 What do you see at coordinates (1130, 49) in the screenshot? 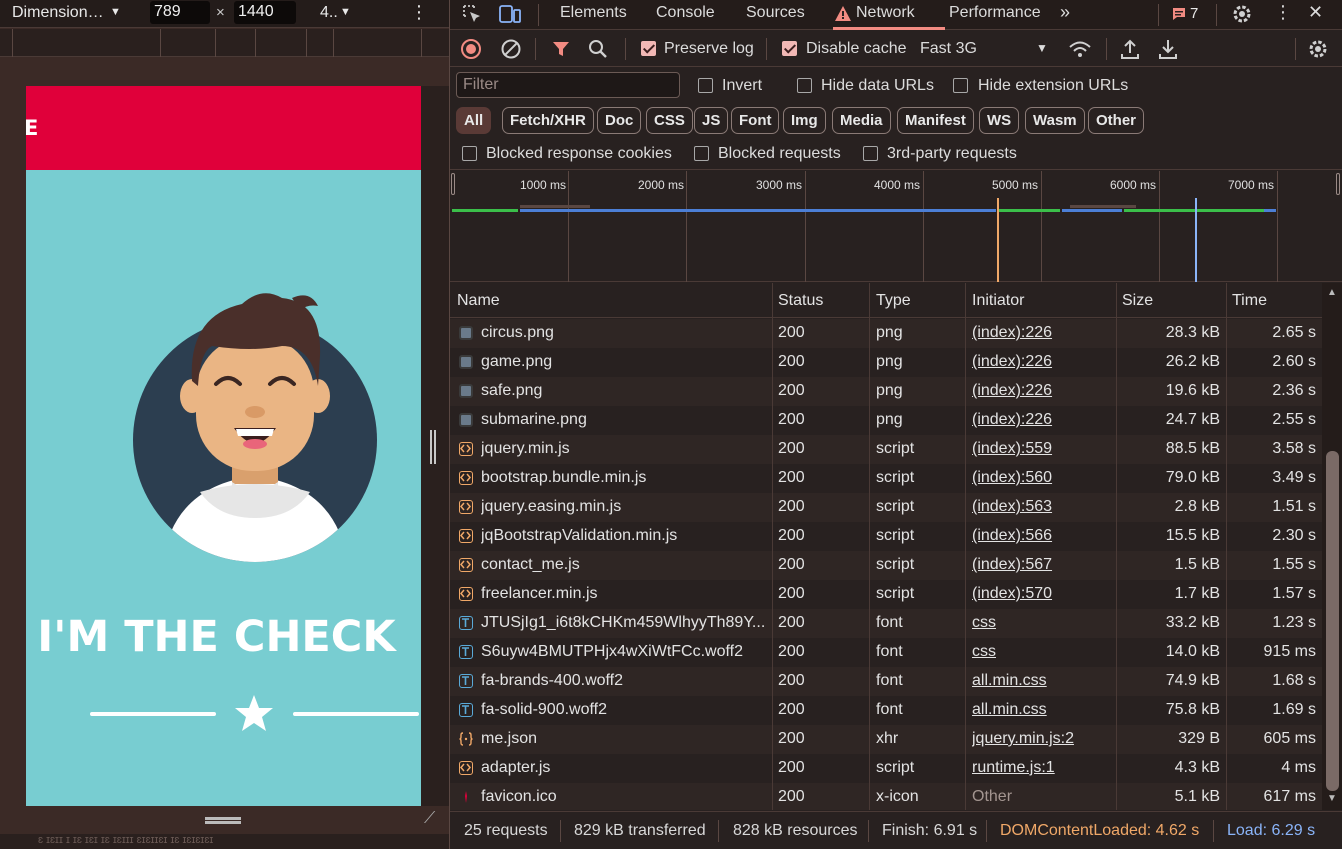
I see `import-har-icon` at bounding box center [1130, 49].